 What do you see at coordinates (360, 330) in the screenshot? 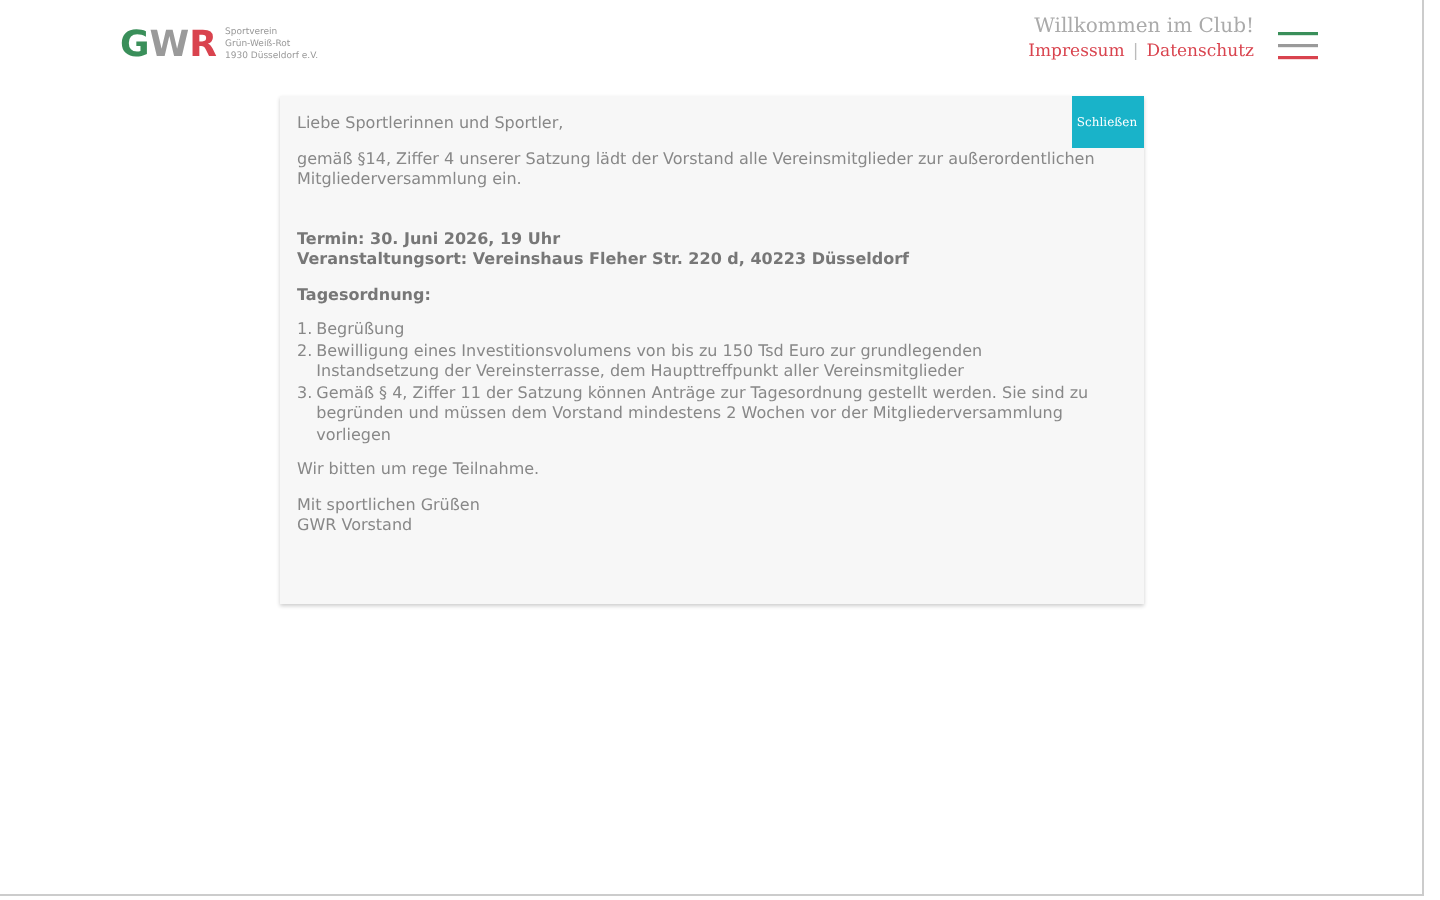
I see `agenda-item: Begrüßung` at bounding box center [360, 330].